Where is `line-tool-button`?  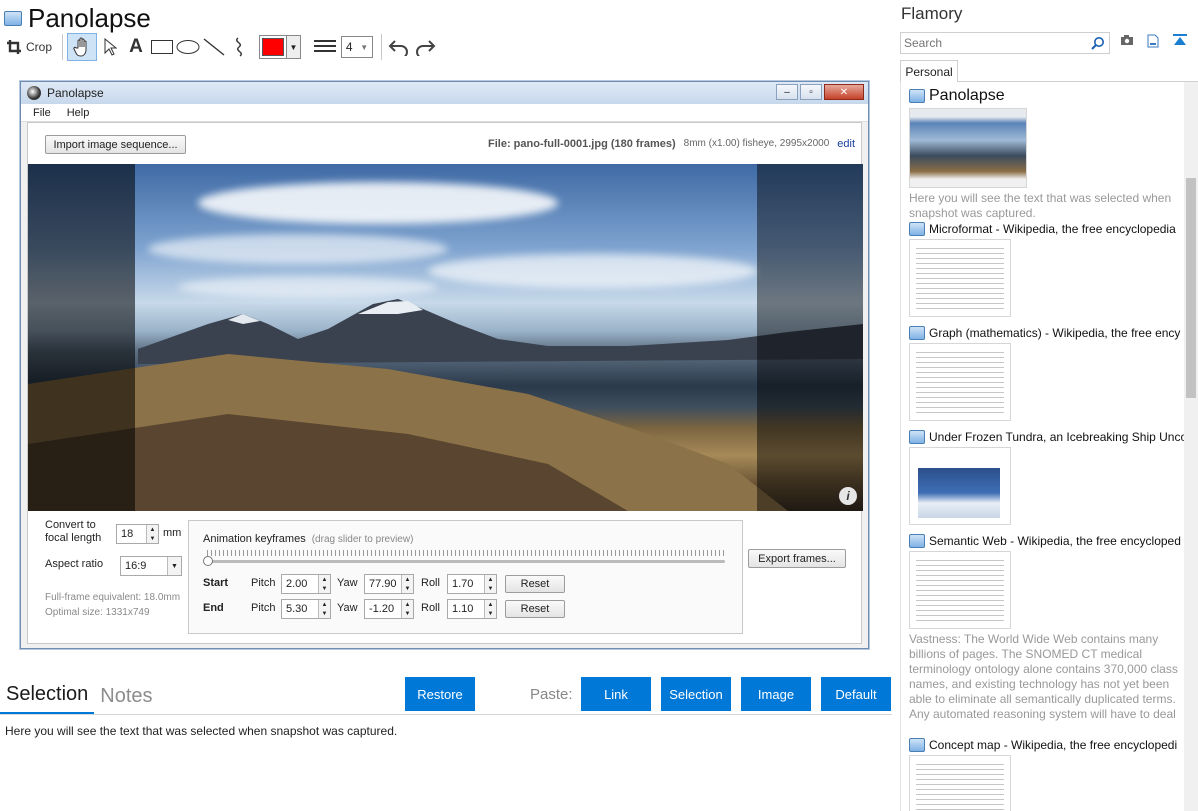
line-tool-button is located at coordinates (214, 47).